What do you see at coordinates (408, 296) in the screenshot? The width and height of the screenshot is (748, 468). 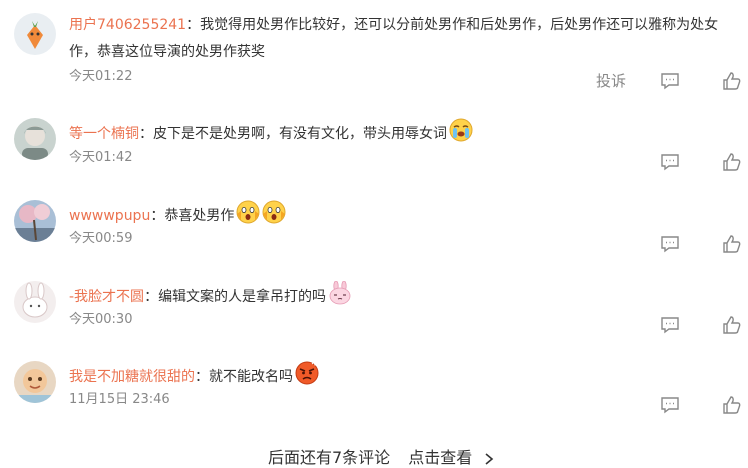 I see `comment-text-line: -我脸才不圆：编辑文案的人是拿吊打的吗` at bounding box center [408, 296].